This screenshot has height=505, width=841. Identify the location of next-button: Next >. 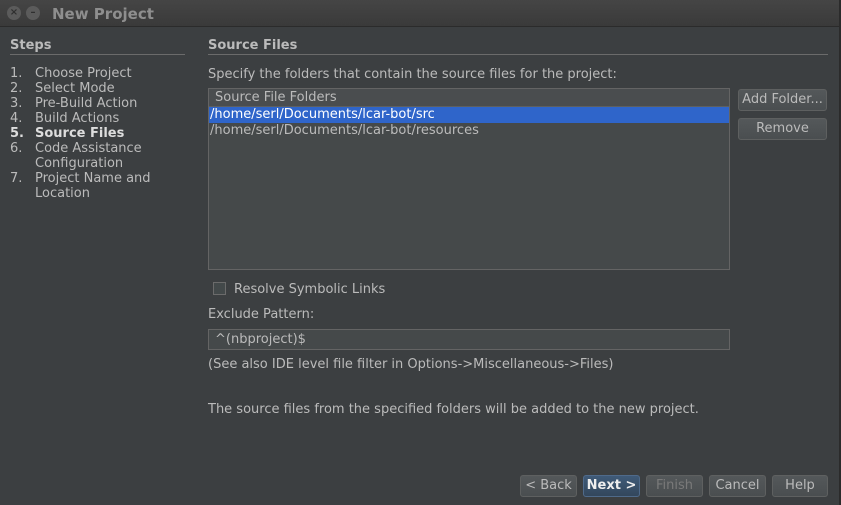
(611, 486).